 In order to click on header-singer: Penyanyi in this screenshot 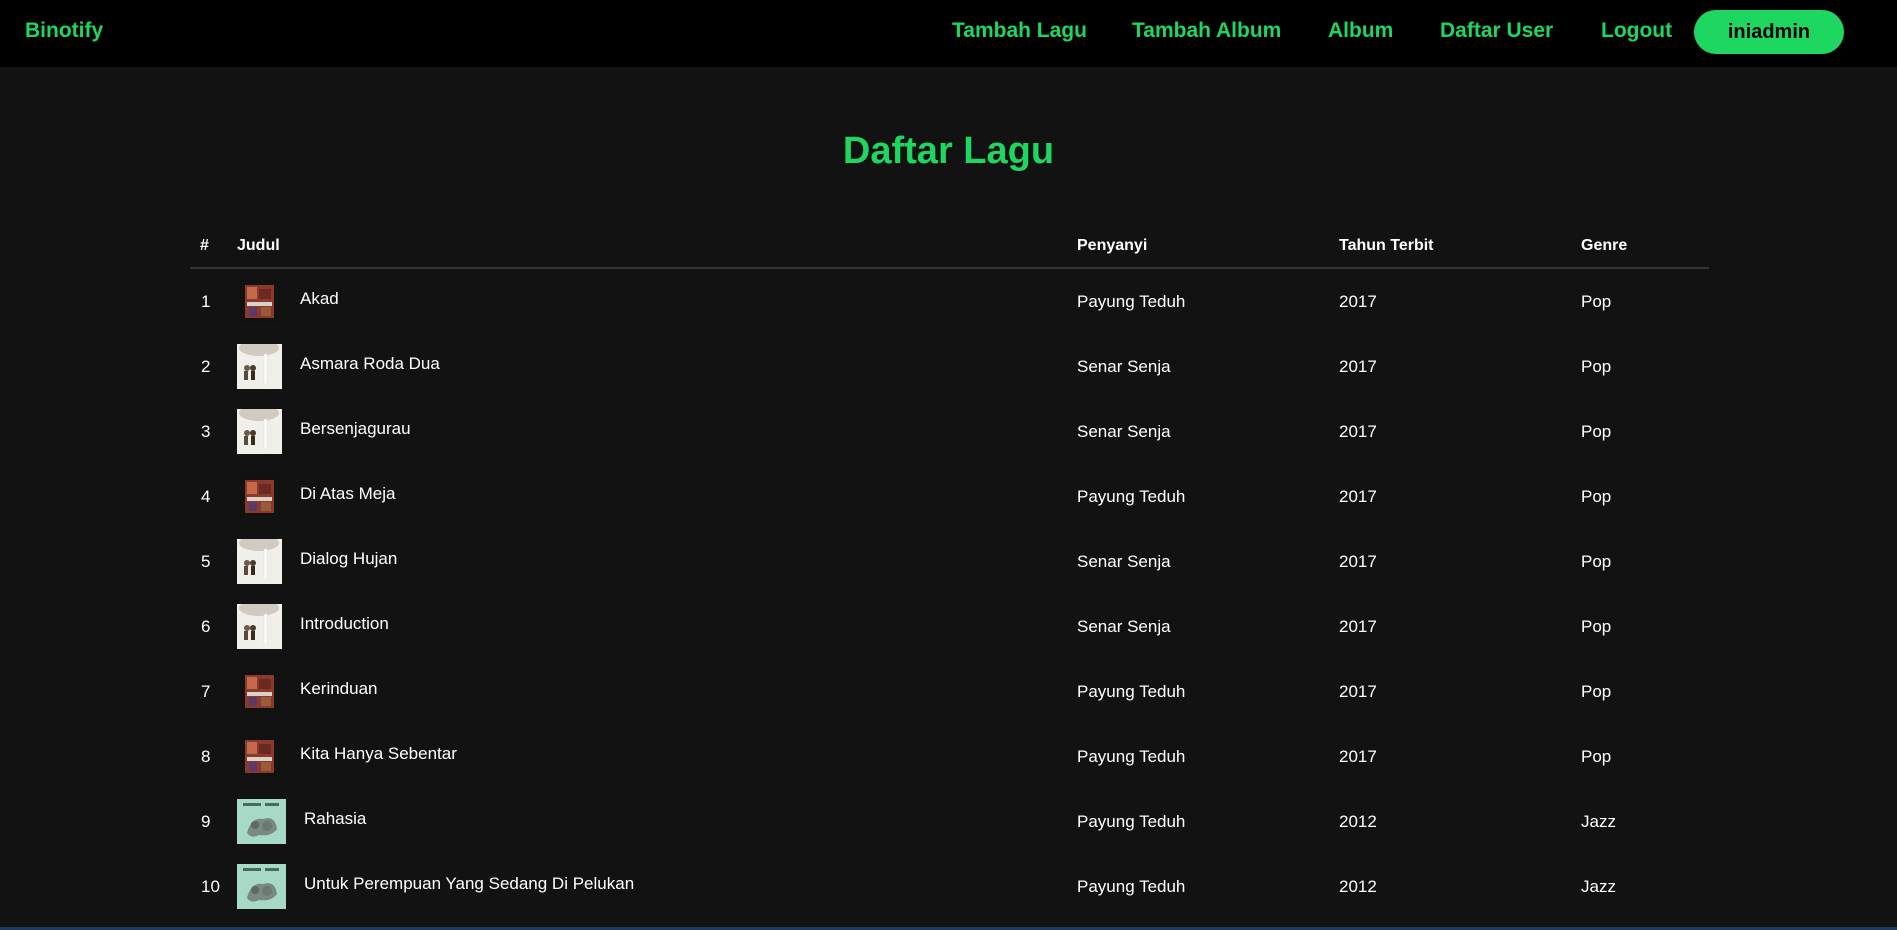, I will do `click(1112, 245)`.